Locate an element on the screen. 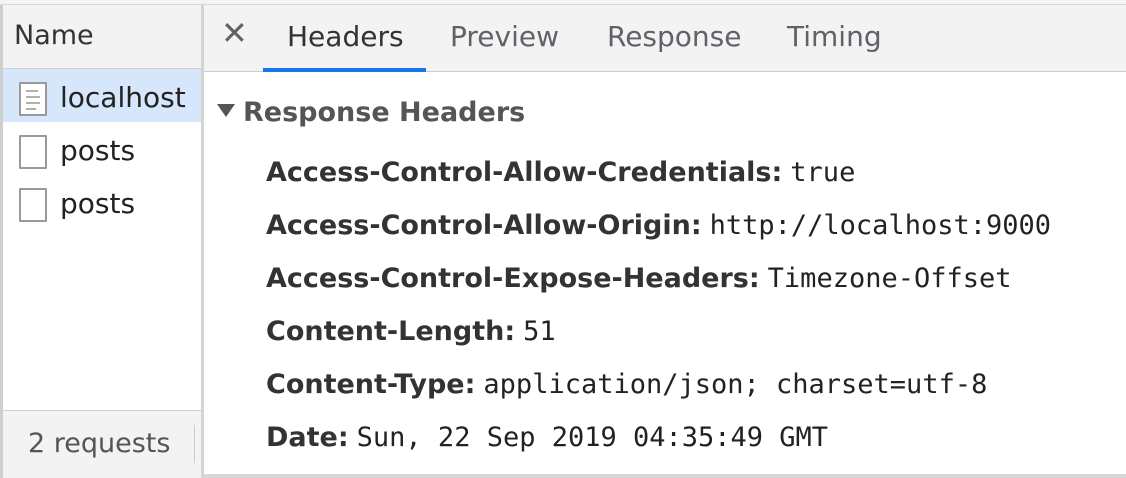 Image resolution: width=1126 pixels, height=478 pixels. header-name: Content-Length: is located at coordinates (391, 331).